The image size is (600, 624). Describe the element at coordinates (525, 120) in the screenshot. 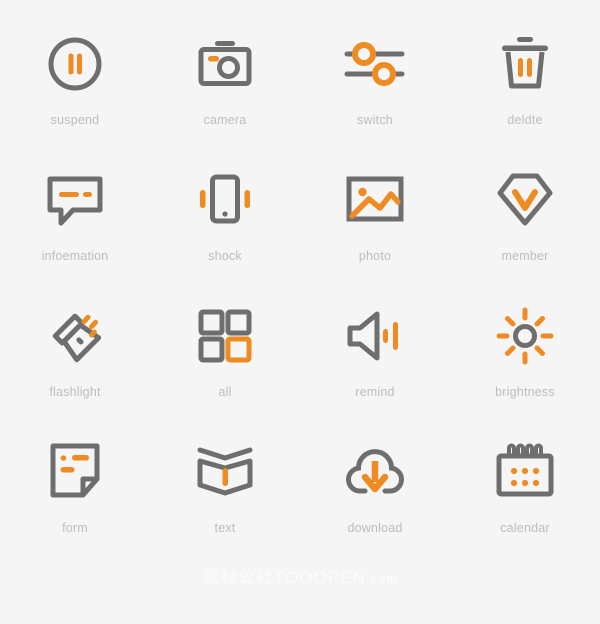

I see `icon-label: deldte` at that location.